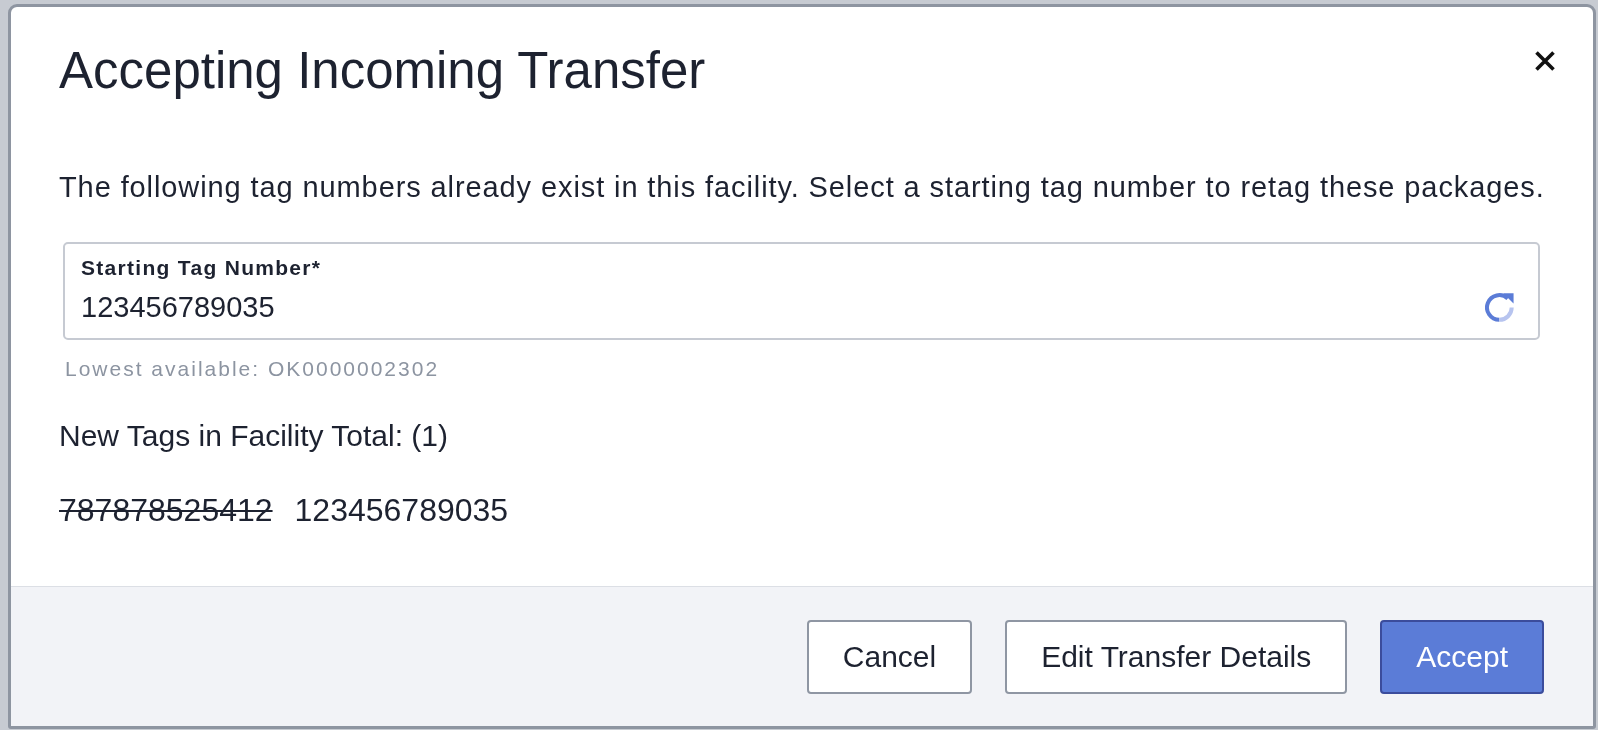 Image resolution: width=1598 pixels, height=730 pixels. I want to click on new-tag-text: 123456789035, so click(401, 510).